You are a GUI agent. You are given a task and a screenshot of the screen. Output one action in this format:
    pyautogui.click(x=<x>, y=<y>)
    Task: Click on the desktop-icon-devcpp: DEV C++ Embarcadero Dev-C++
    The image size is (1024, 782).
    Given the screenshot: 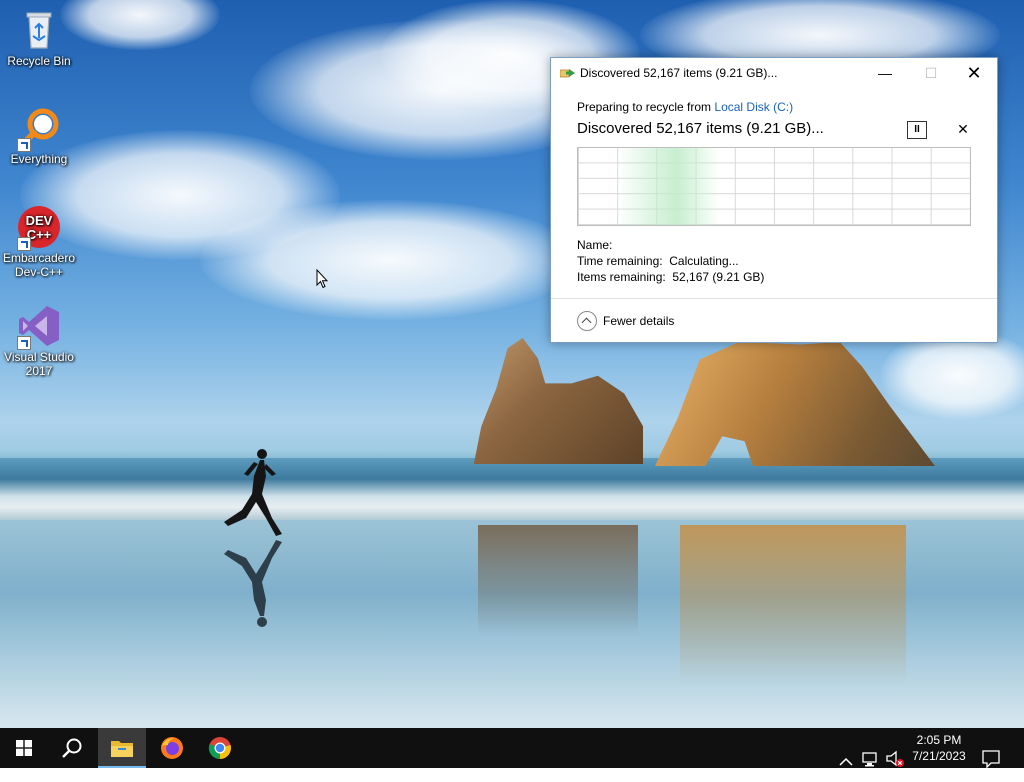 What is the action you would take?
    pyautogui.click(x=39, y=242)
    